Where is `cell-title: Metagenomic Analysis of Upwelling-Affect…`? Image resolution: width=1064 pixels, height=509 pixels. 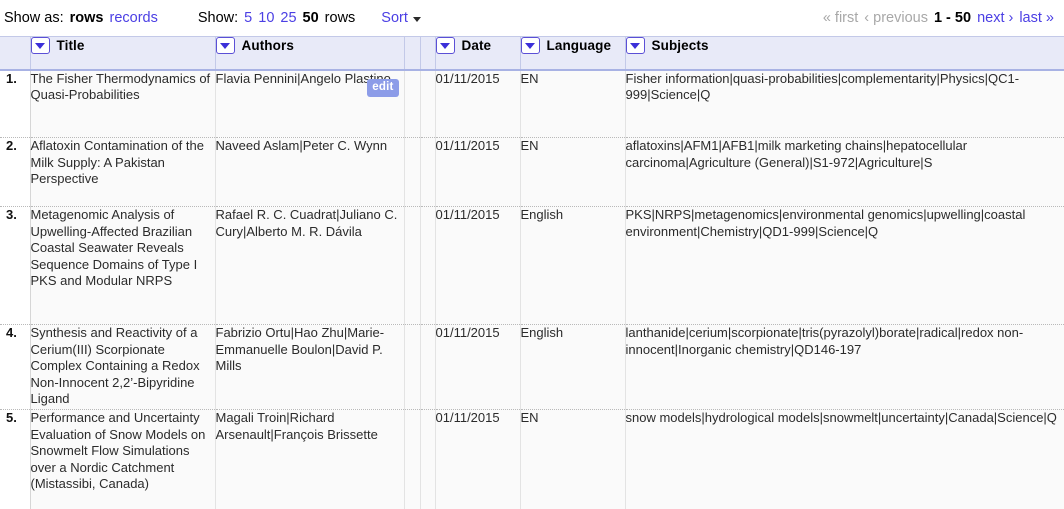 cell-title: Metagenomic Analysis of Upwelling-Affect… is located at coordinates (123, 265).